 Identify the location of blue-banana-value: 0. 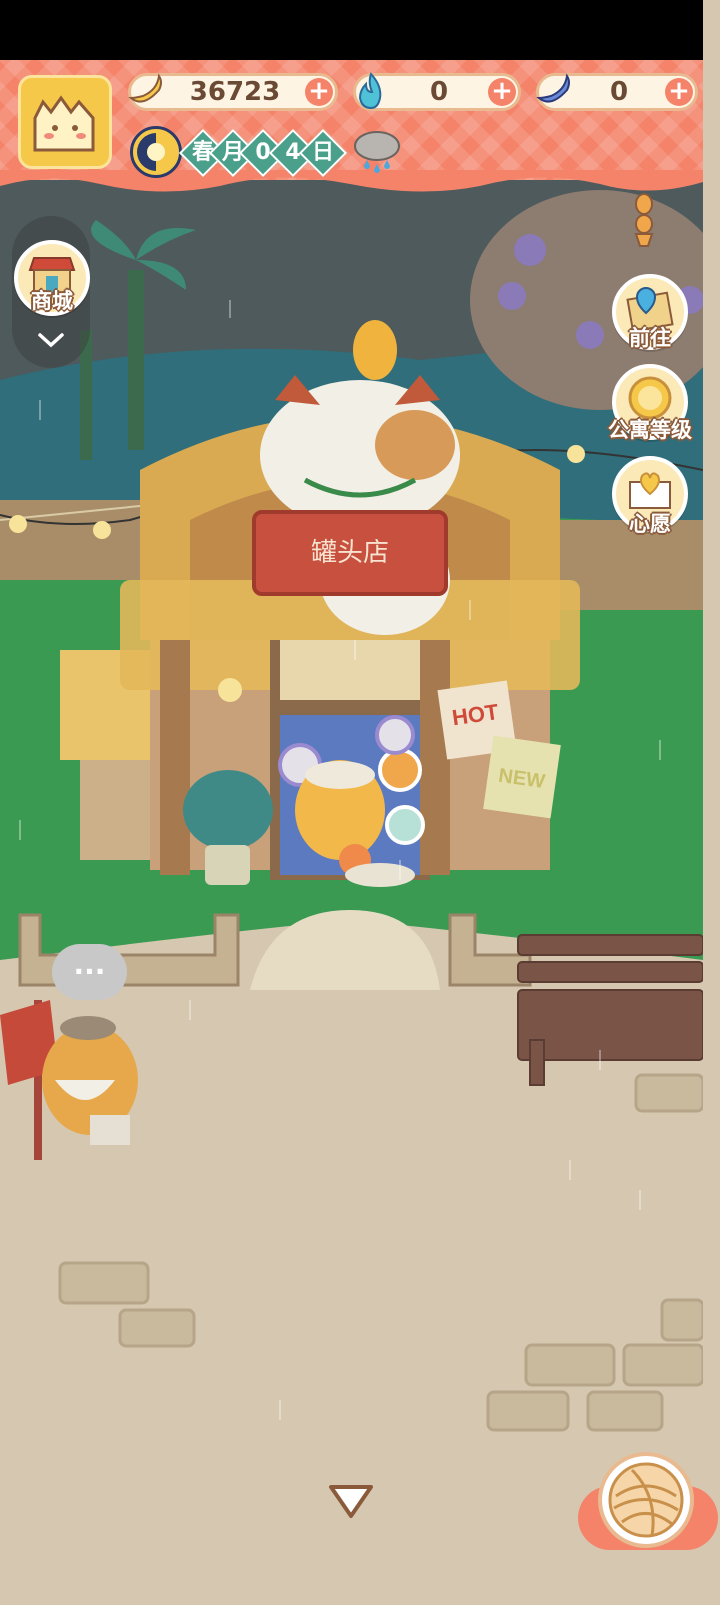
(619, 92).